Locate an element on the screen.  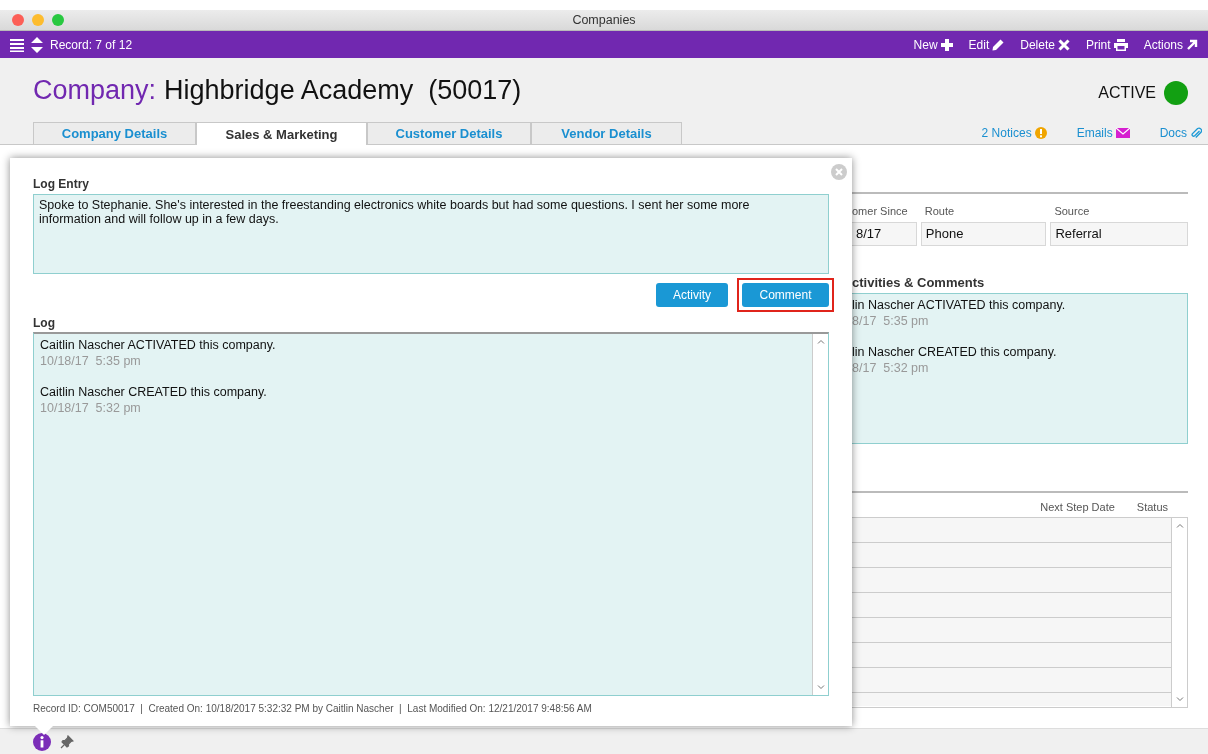
field-label: Source is located at coordinates (1072, 212).